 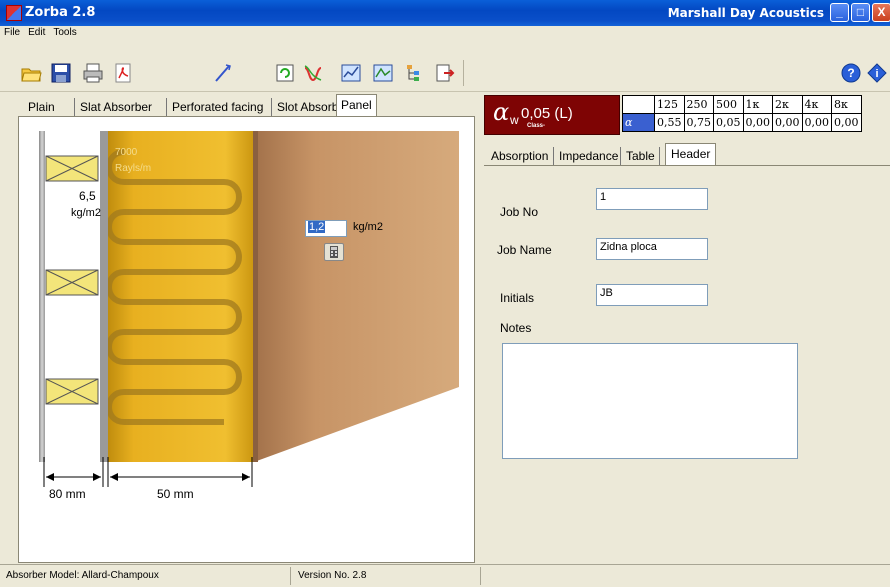 What do you see at coordinates (652, 199) in the screenshot?
I see `job-no-input: 1` at bounding box center [652, 199].